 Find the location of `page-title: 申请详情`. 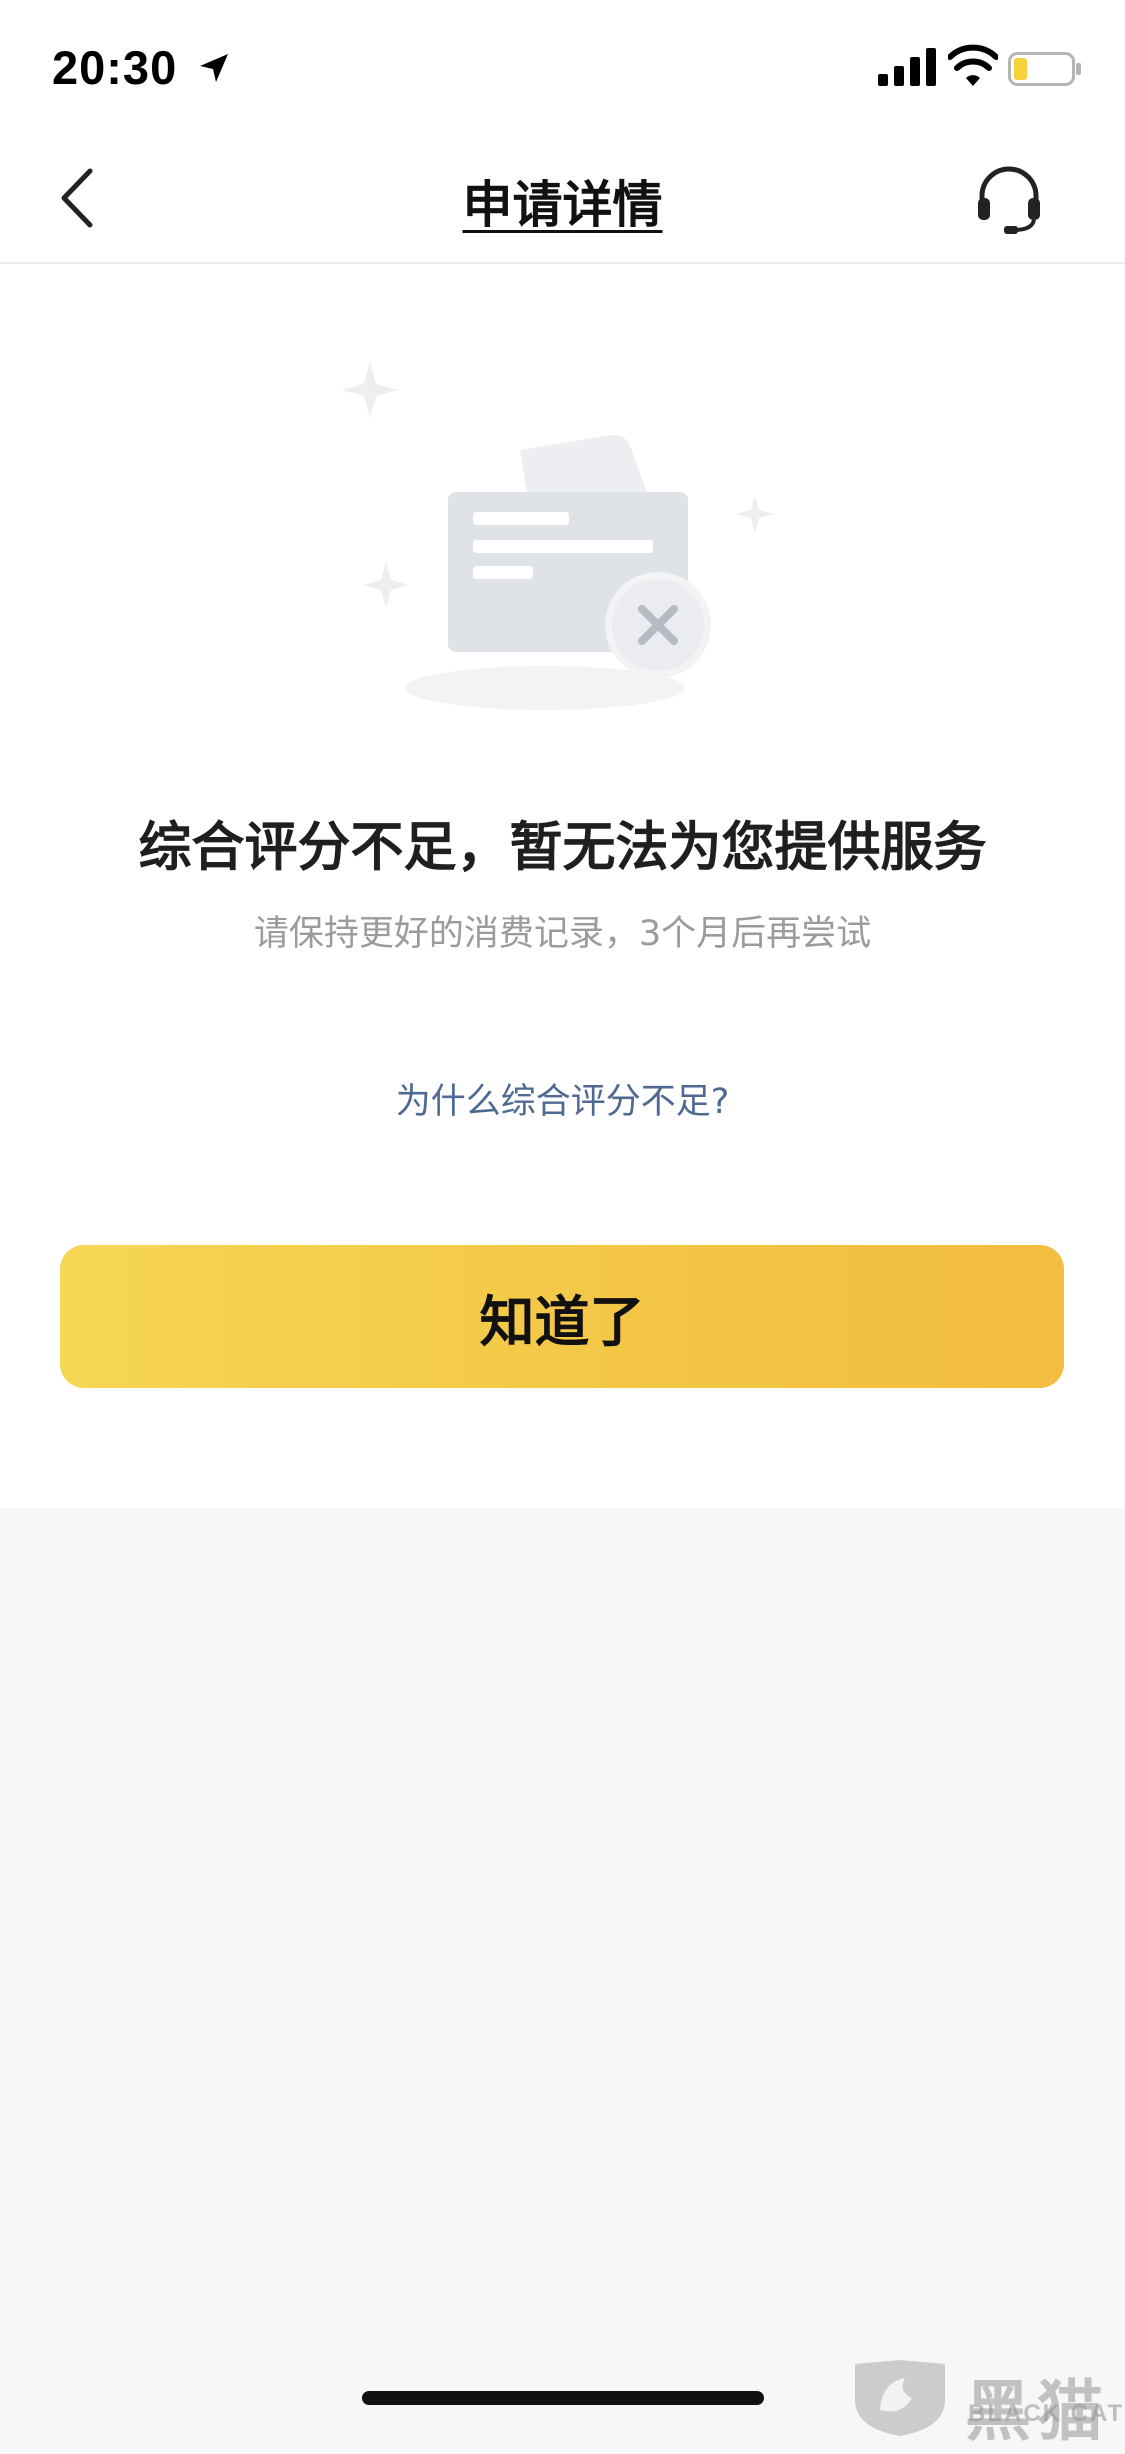

page-title: 申请详情 is located at coordinates (562, 201).